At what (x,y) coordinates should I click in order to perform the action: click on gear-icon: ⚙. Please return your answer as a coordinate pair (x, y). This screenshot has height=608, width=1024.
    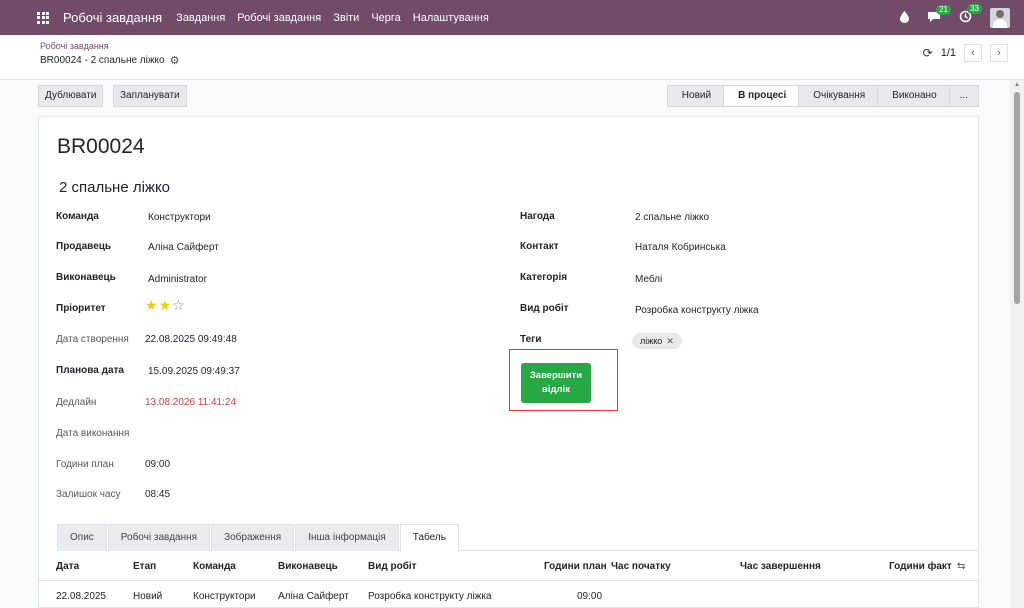
    Looking at the image, I should click on (175, 60).